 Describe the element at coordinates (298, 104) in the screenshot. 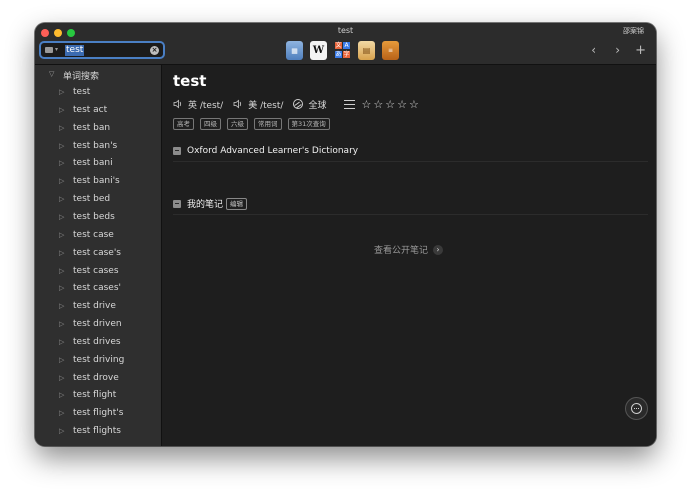

I see `globe-icon` at that location.